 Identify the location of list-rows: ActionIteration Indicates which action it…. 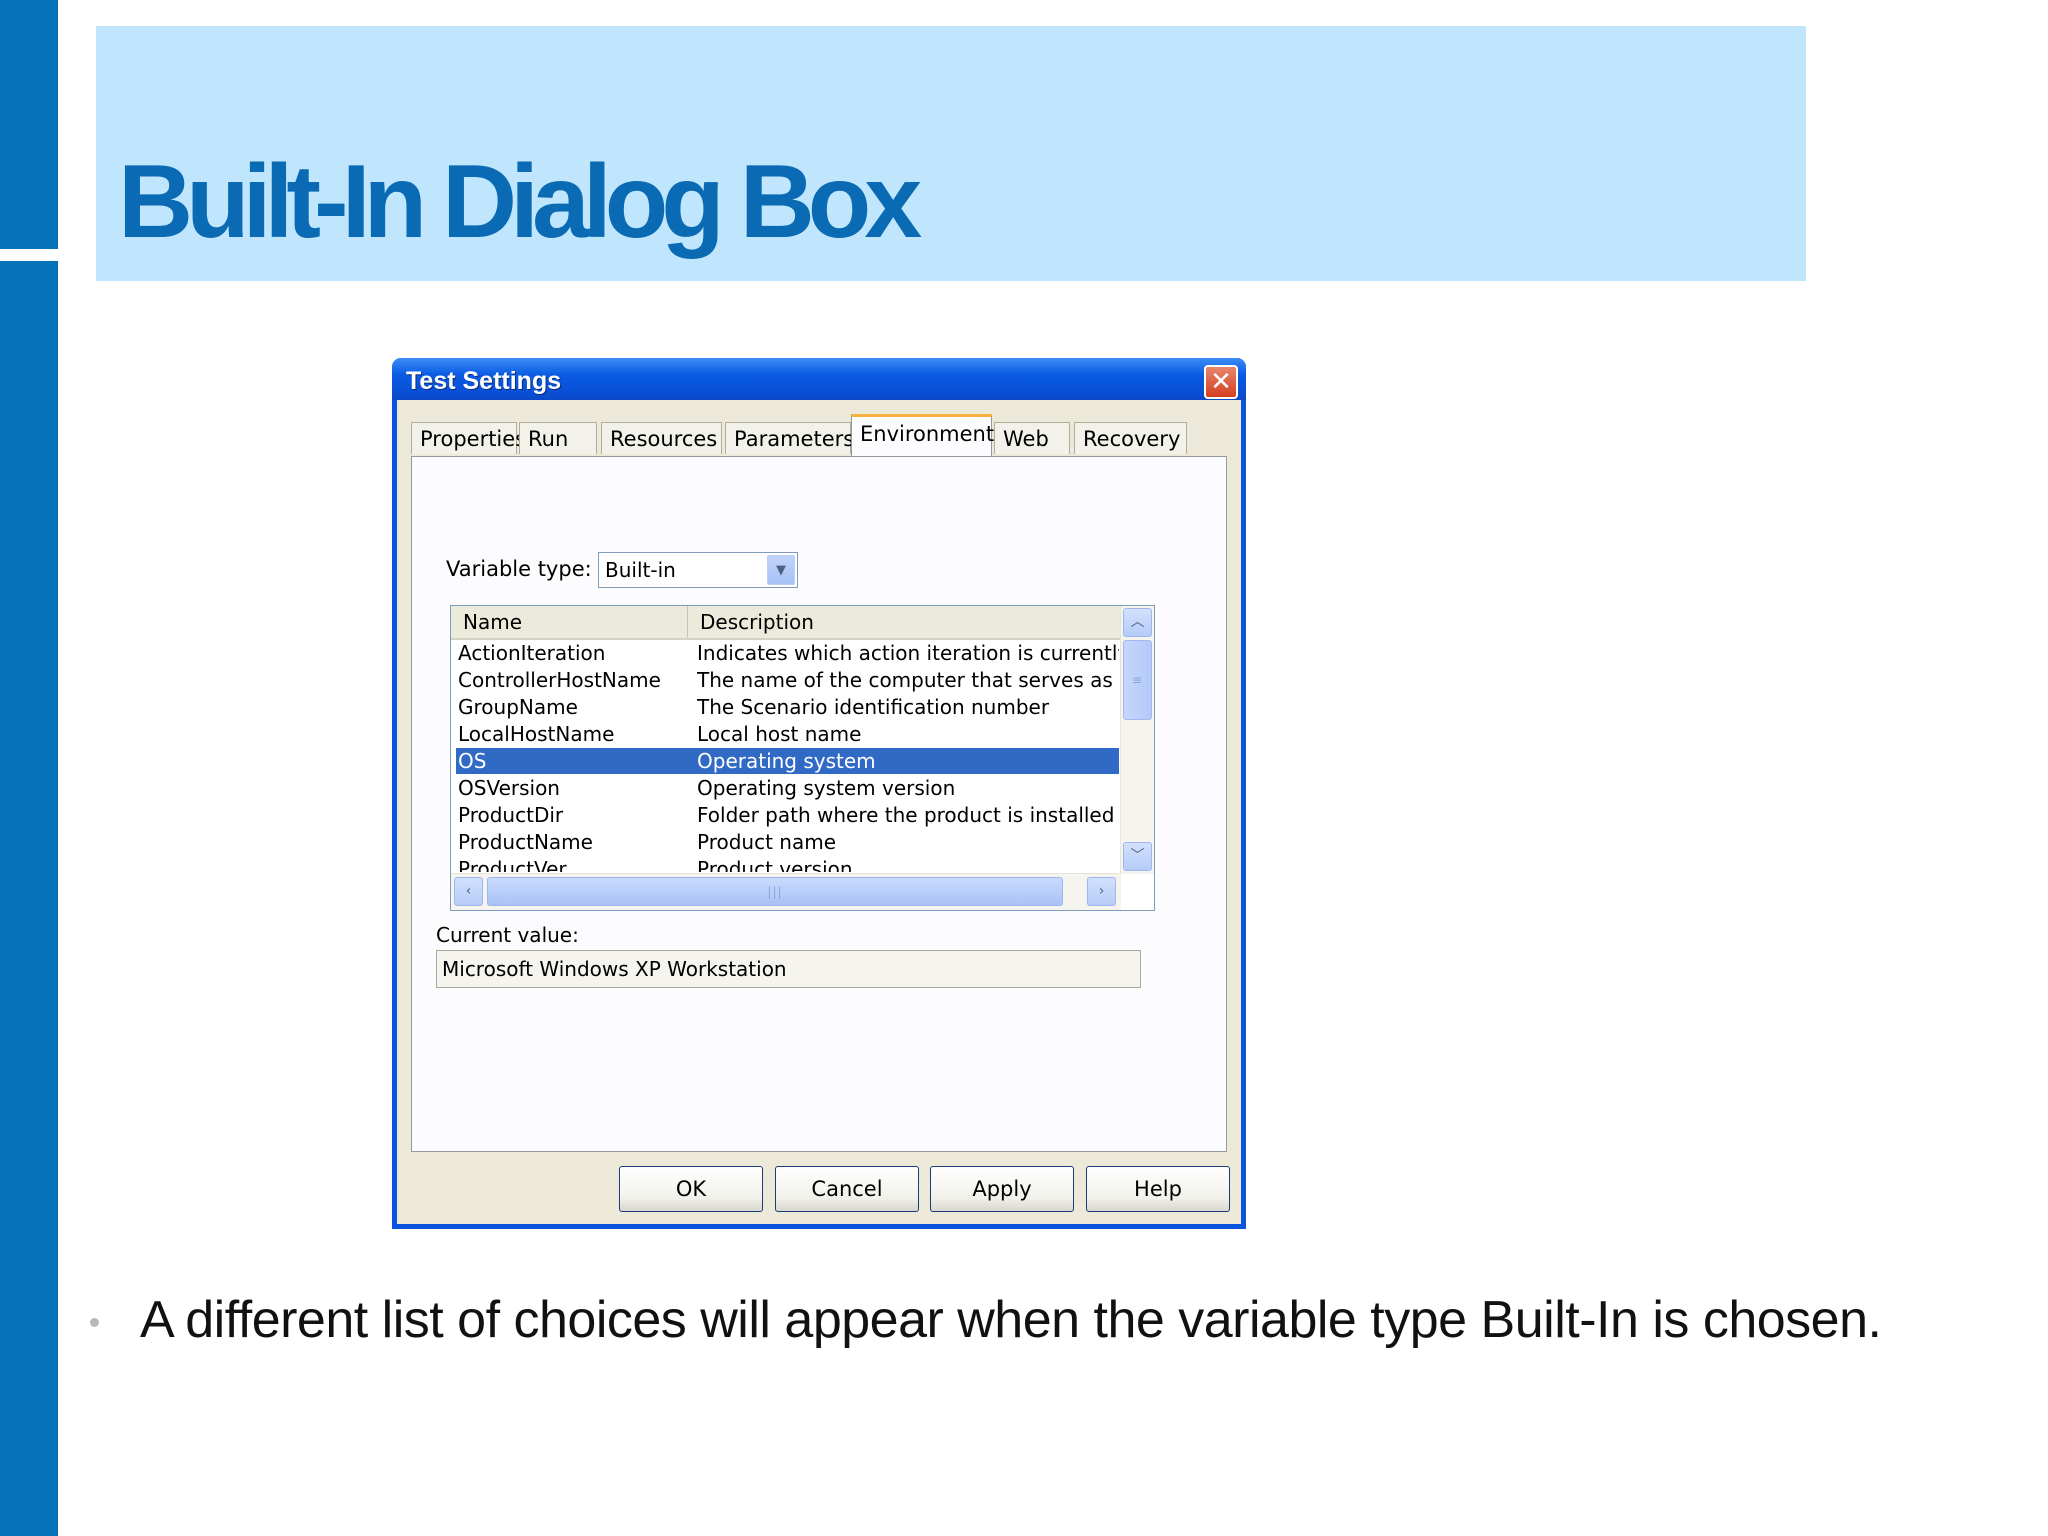
(786, 756).